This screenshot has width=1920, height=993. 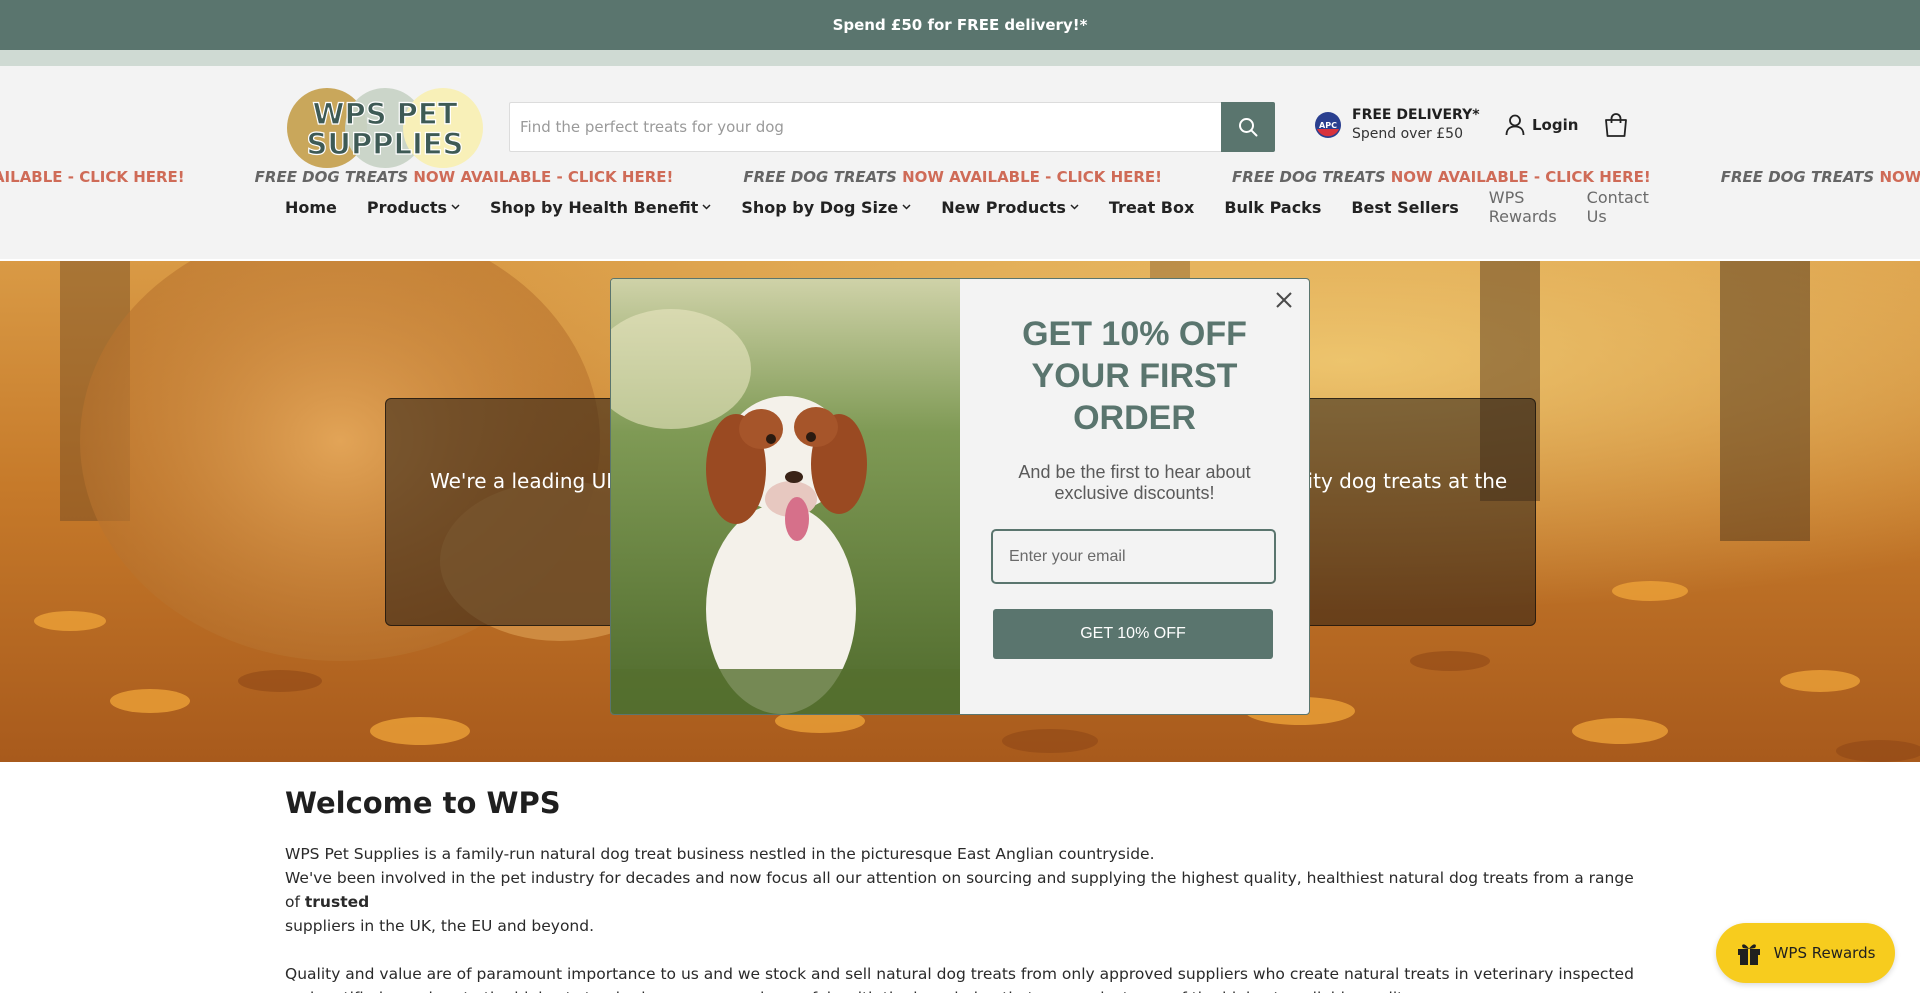 I want to click on nav-item-shop-by-dog-size: Shop by Dog Size, so click(x=826, y=207).